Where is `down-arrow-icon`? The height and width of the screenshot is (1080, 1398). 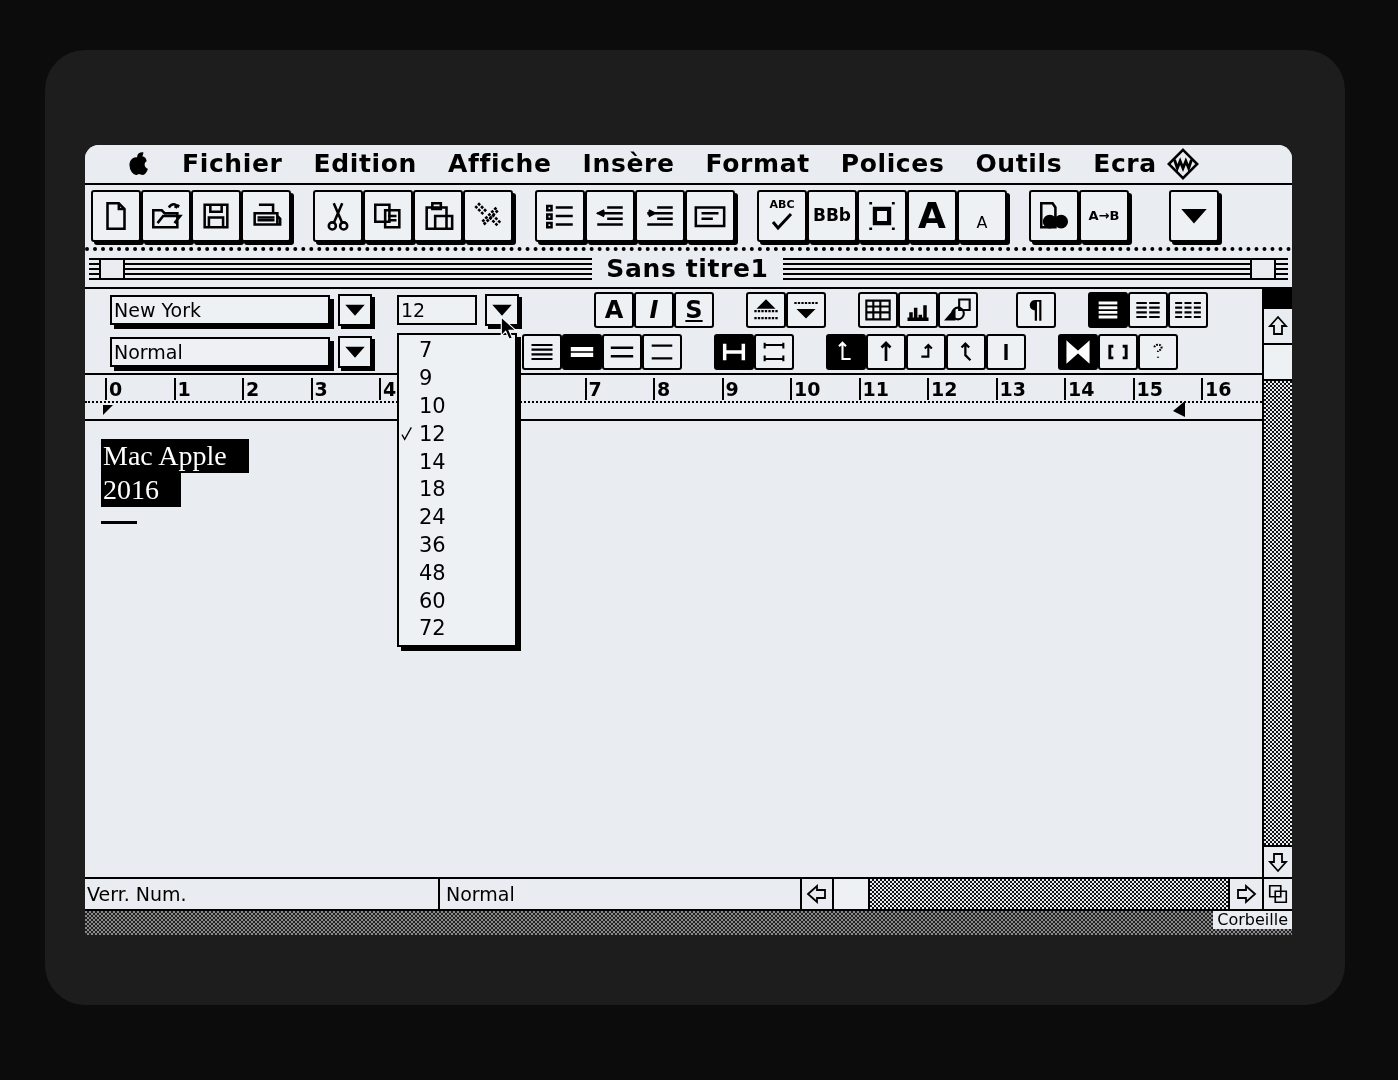 down-arrow-icon is located at coordinates (1278, 862).